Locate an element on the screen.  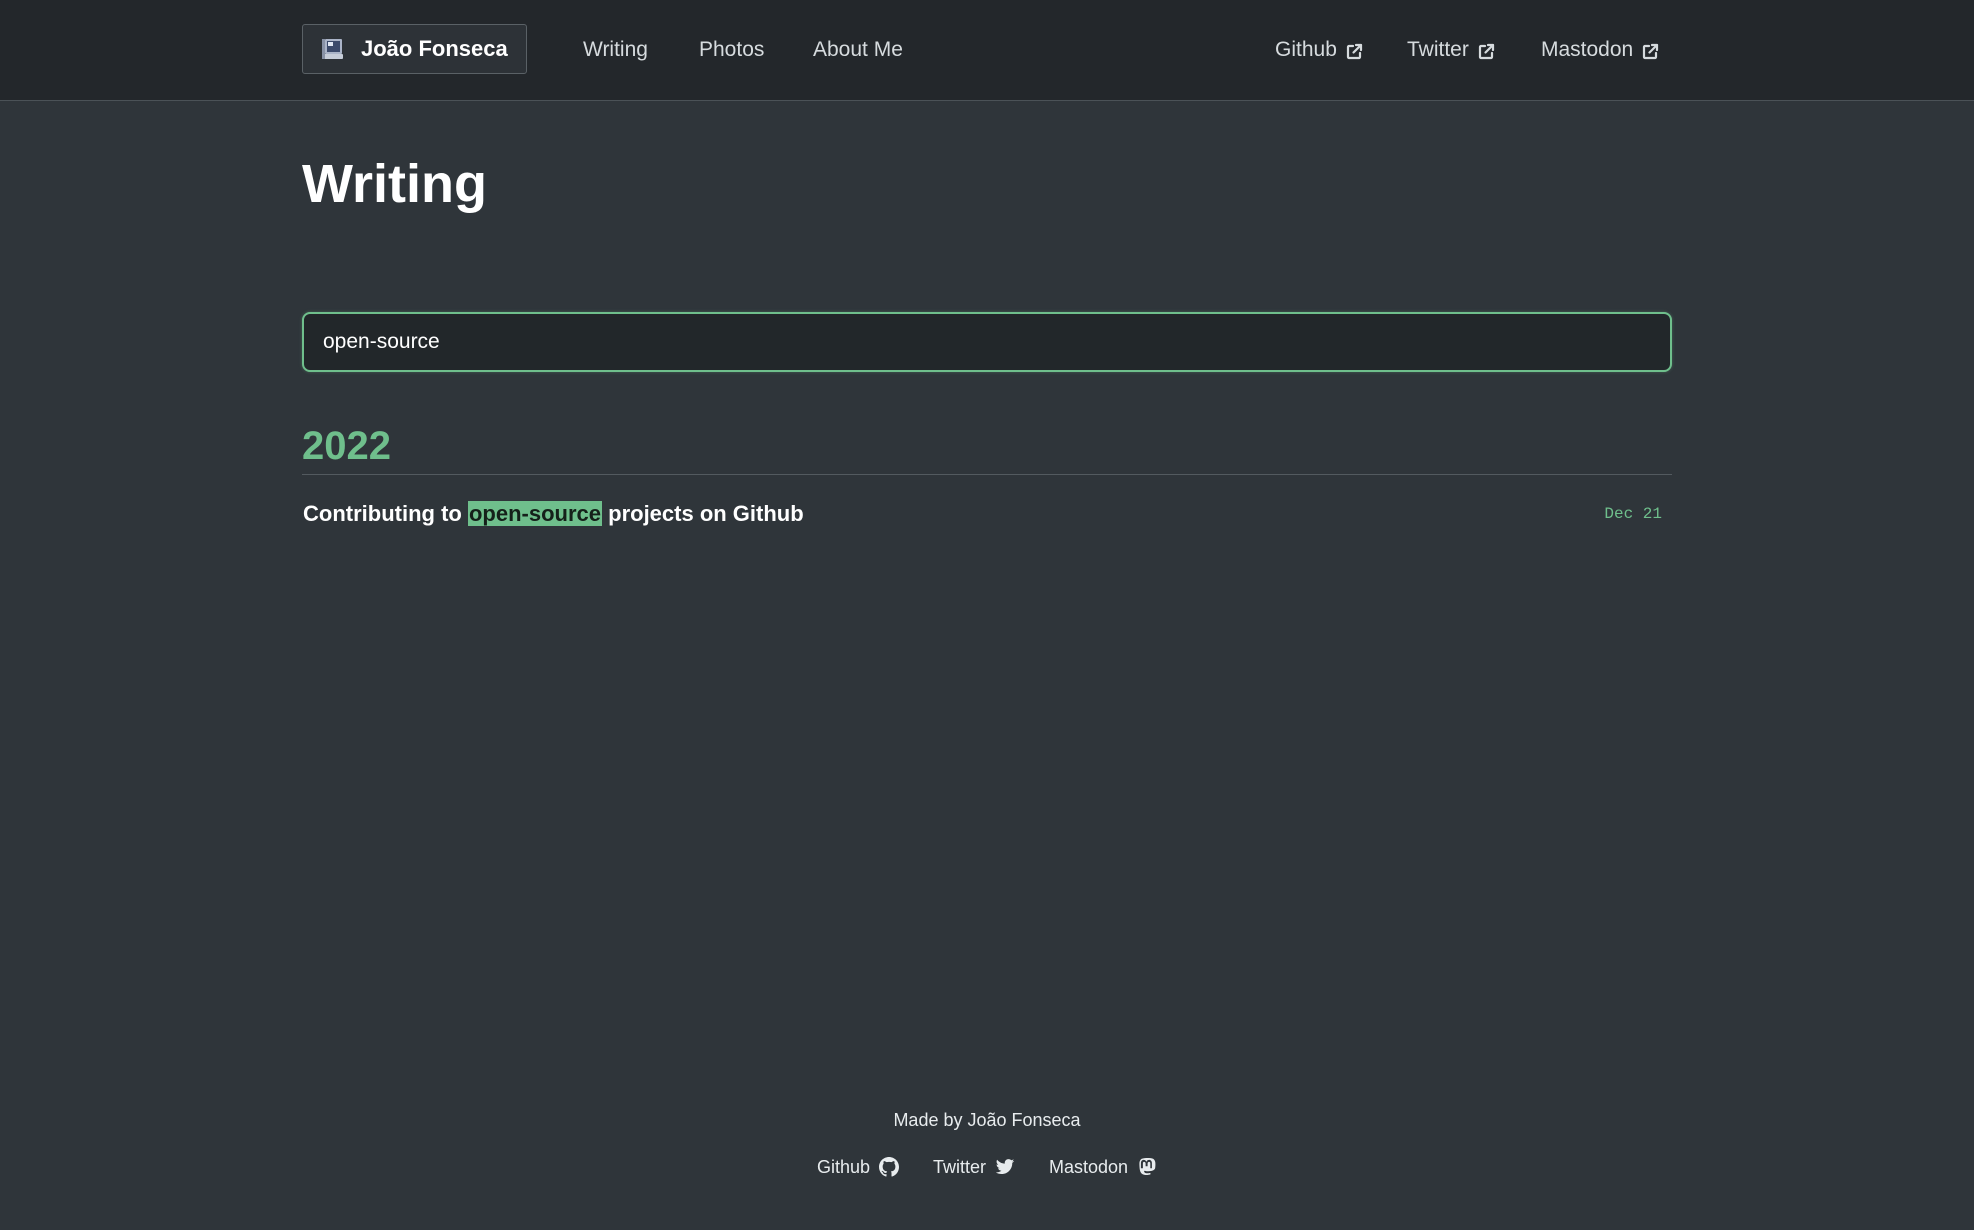
nav-github-external: Github is located at coordinates (1319, 50).